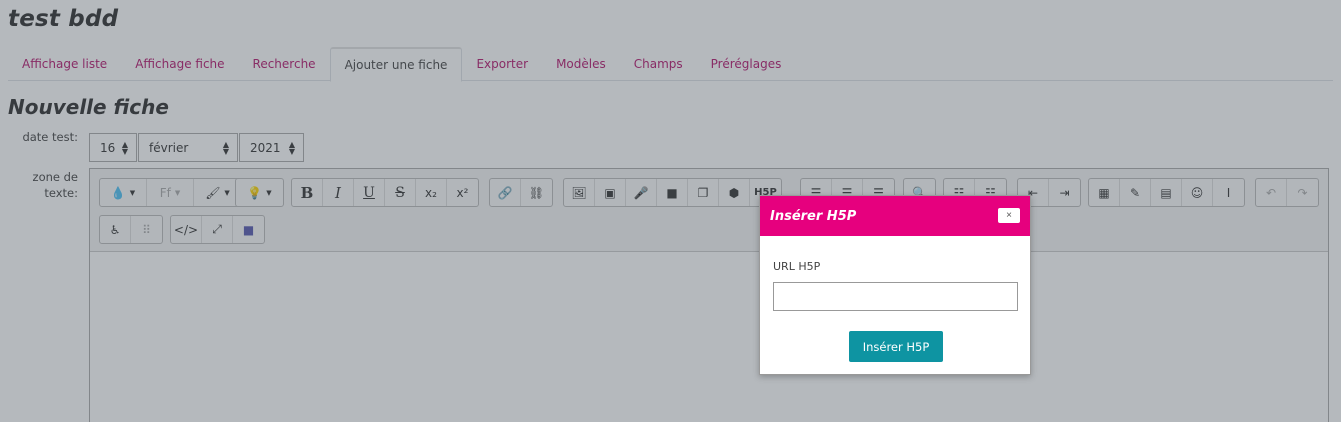  Describe the element at coordinates (1009, 215) in the screenshot. I see `close-button: ×` at that location.